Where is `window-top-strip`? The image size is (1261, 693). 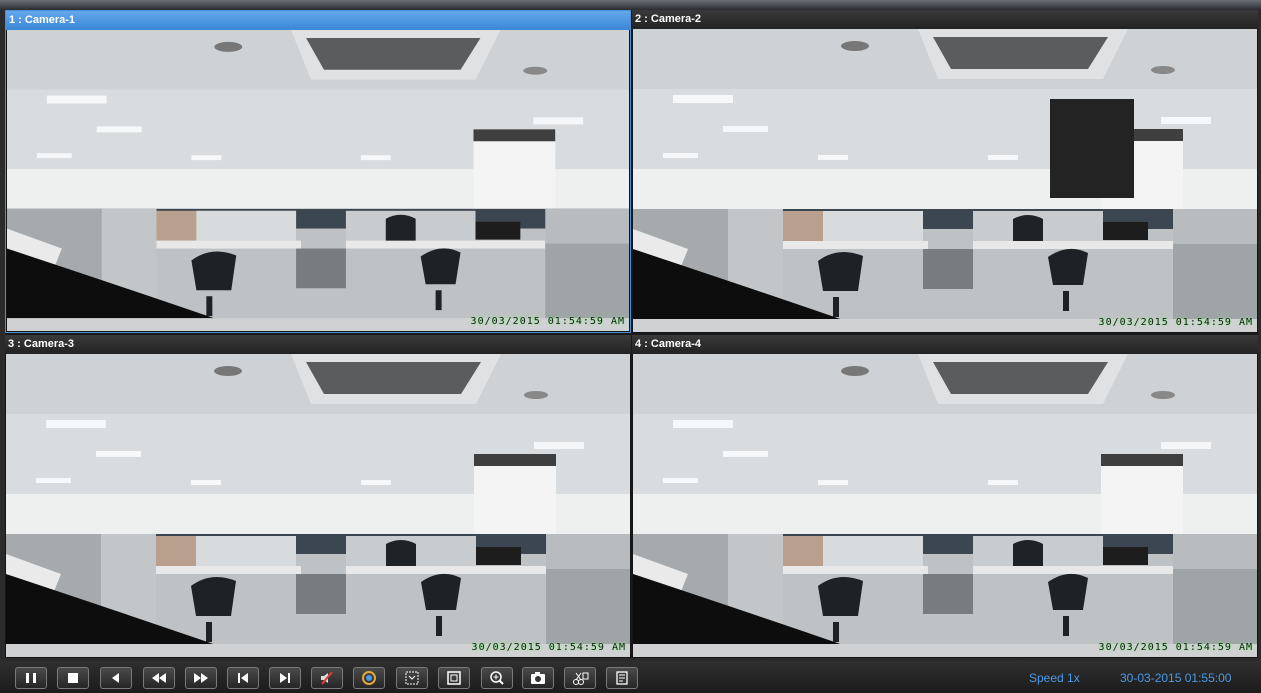 window-top-strip is located at coordinates (630, 5).